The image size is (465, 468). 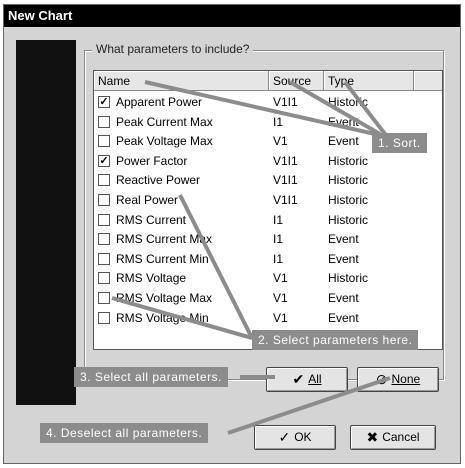 I want to click on list-item: Reactive Power V1I1 Historic, so click(x=268, y=181).